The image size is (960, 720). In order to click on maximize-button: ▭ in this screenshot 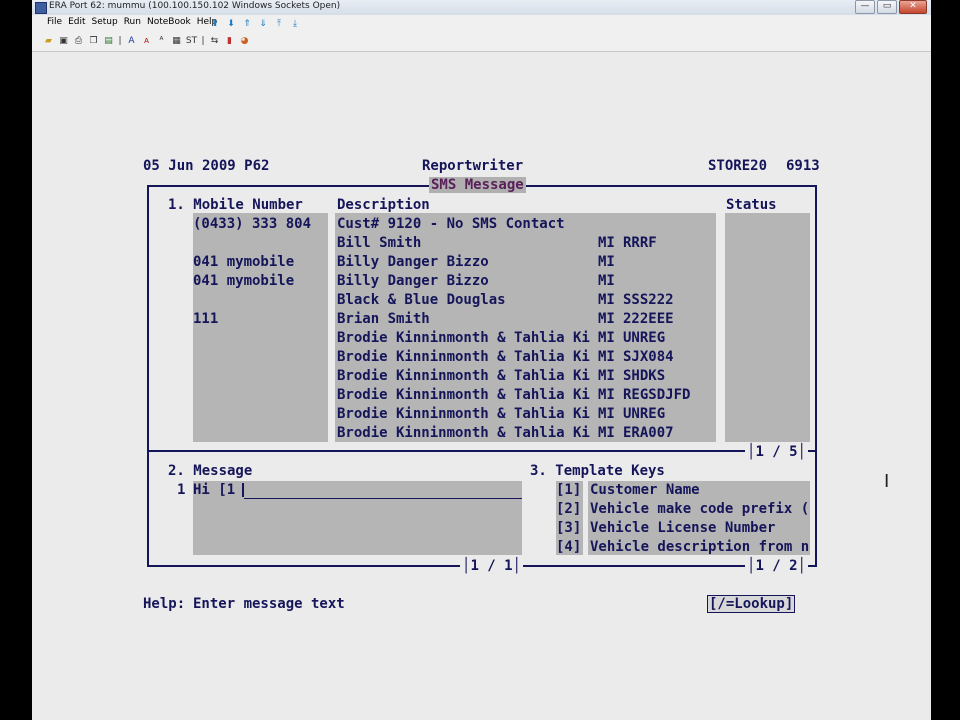, I will do `click(887, 7)`.